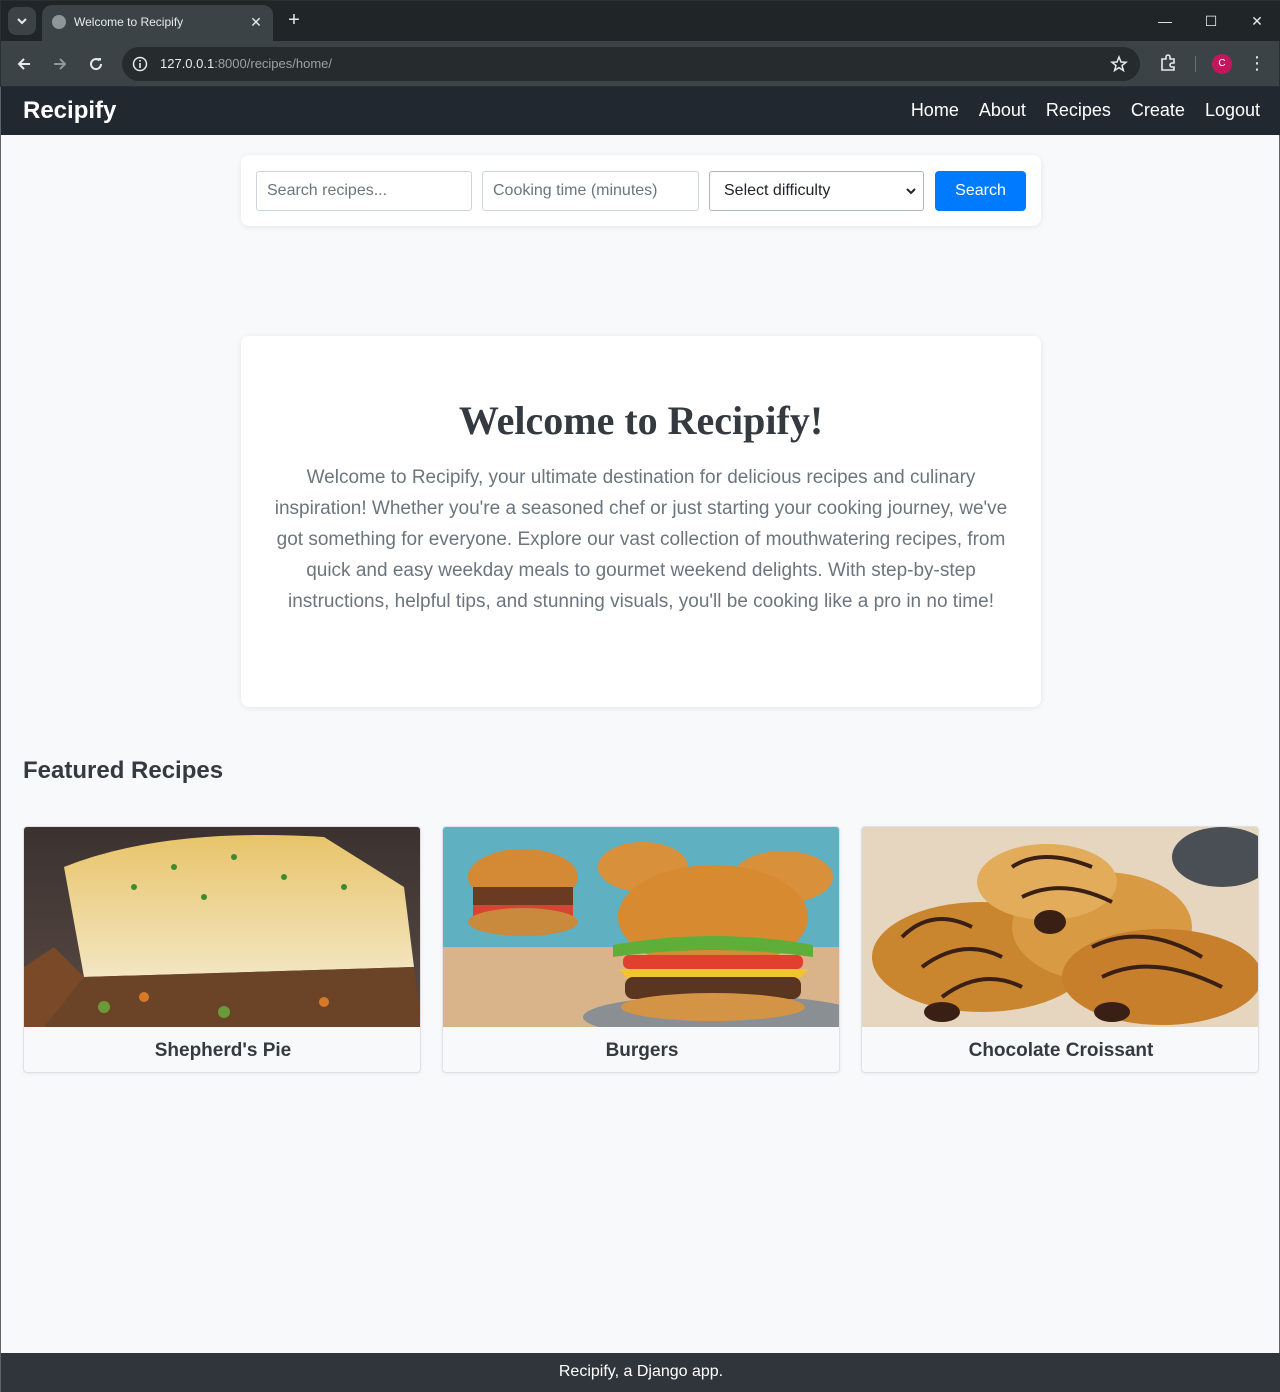  What do you see at coordinates (24, 64) in the screenshot?
I see `back-icon` at bounding box center [24, 64].